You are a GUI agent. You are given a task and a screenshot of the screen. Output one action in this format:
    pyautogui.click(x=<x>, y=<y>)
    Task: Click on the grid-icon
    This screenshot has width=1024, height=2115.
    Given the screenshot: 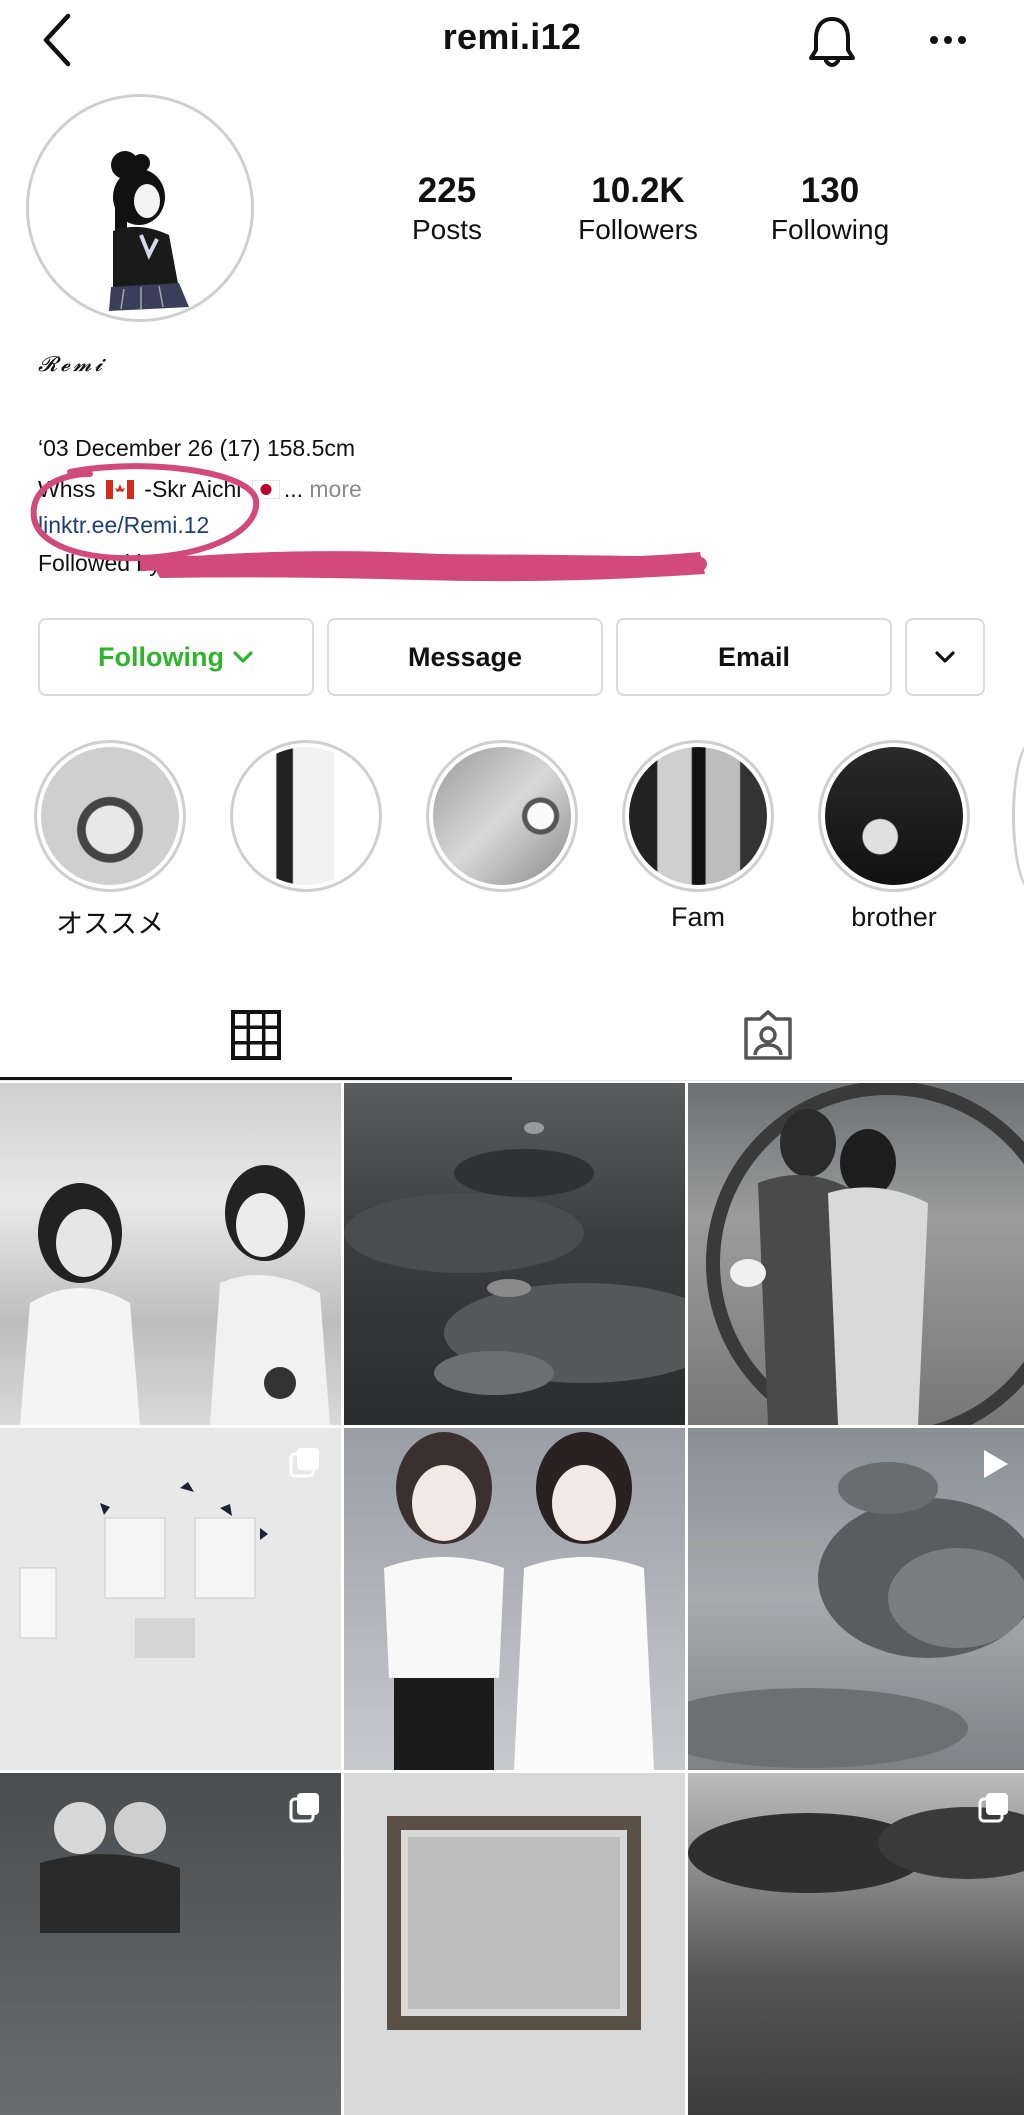 What is the action you would take?
    pyautogui.click(x=256, y=1035)
    